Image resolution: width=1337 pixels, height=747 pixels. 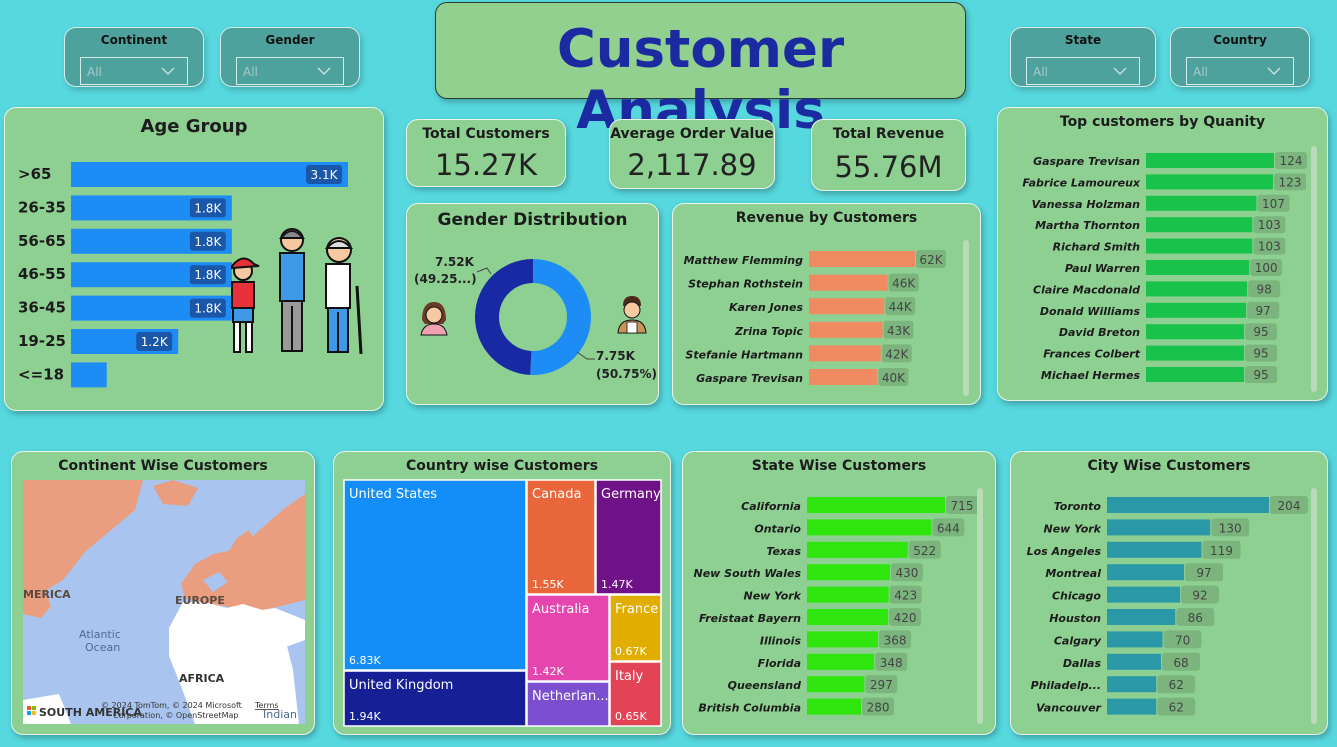 I want to click on bar-value-label: 522, so click(x=924, y=551).